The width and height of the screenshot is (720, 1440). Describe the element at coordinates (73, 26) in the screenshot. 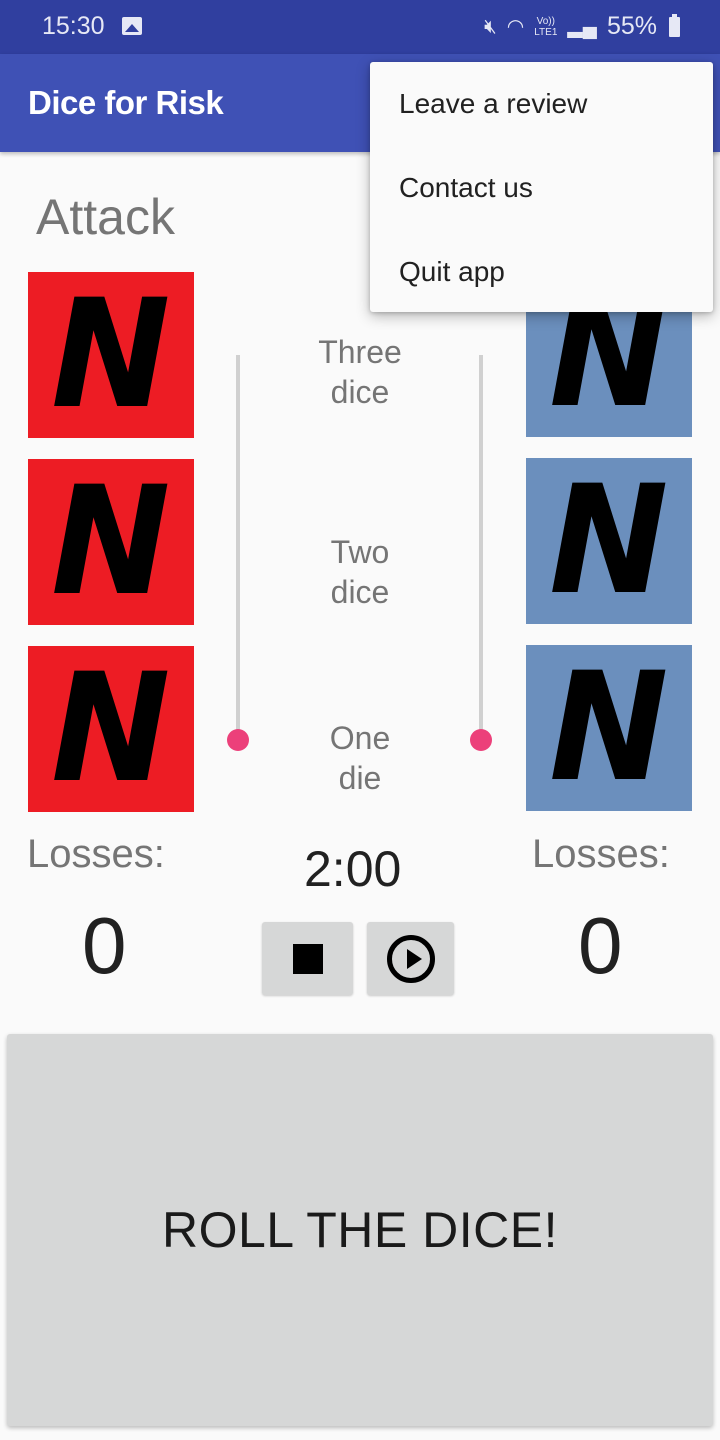

I see `status-time: 15:30` at that location.